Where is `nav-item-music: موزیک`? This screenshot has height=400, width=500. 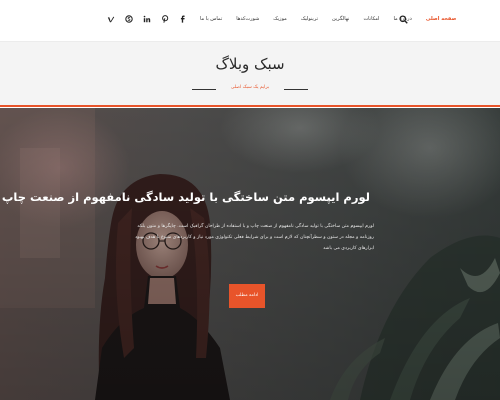 nav-item-music: موزیک is located at coordinates (280, 19).